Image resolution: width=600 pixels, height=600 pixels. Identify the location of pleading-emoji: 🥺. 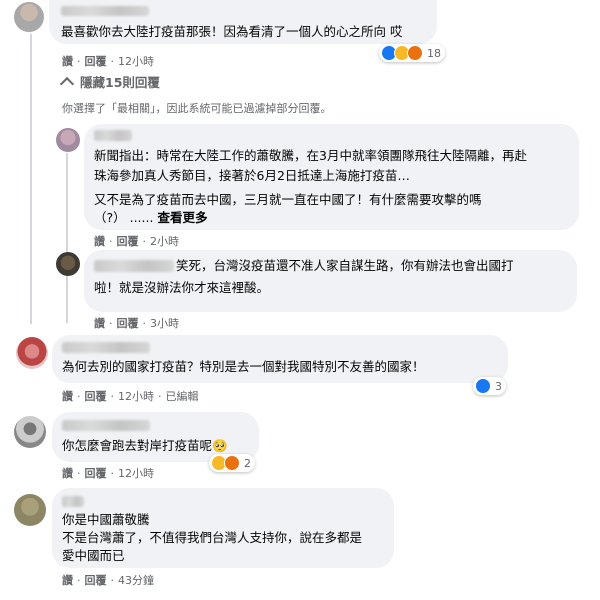
(220, 445).